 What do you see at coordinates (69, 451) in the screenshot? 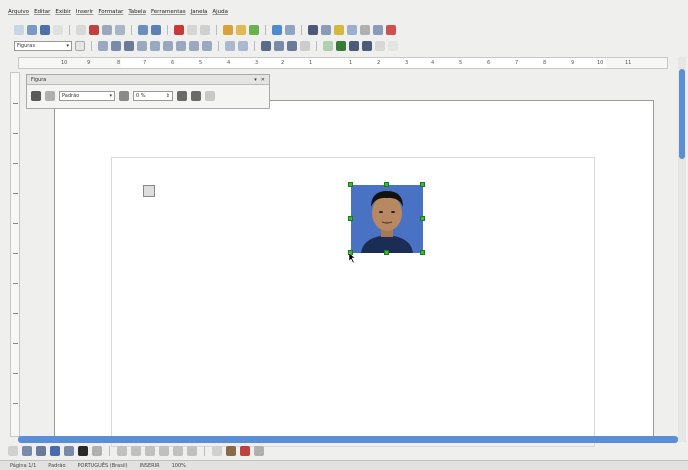
I see `freeform-icon` at bounding box center [69, 451].